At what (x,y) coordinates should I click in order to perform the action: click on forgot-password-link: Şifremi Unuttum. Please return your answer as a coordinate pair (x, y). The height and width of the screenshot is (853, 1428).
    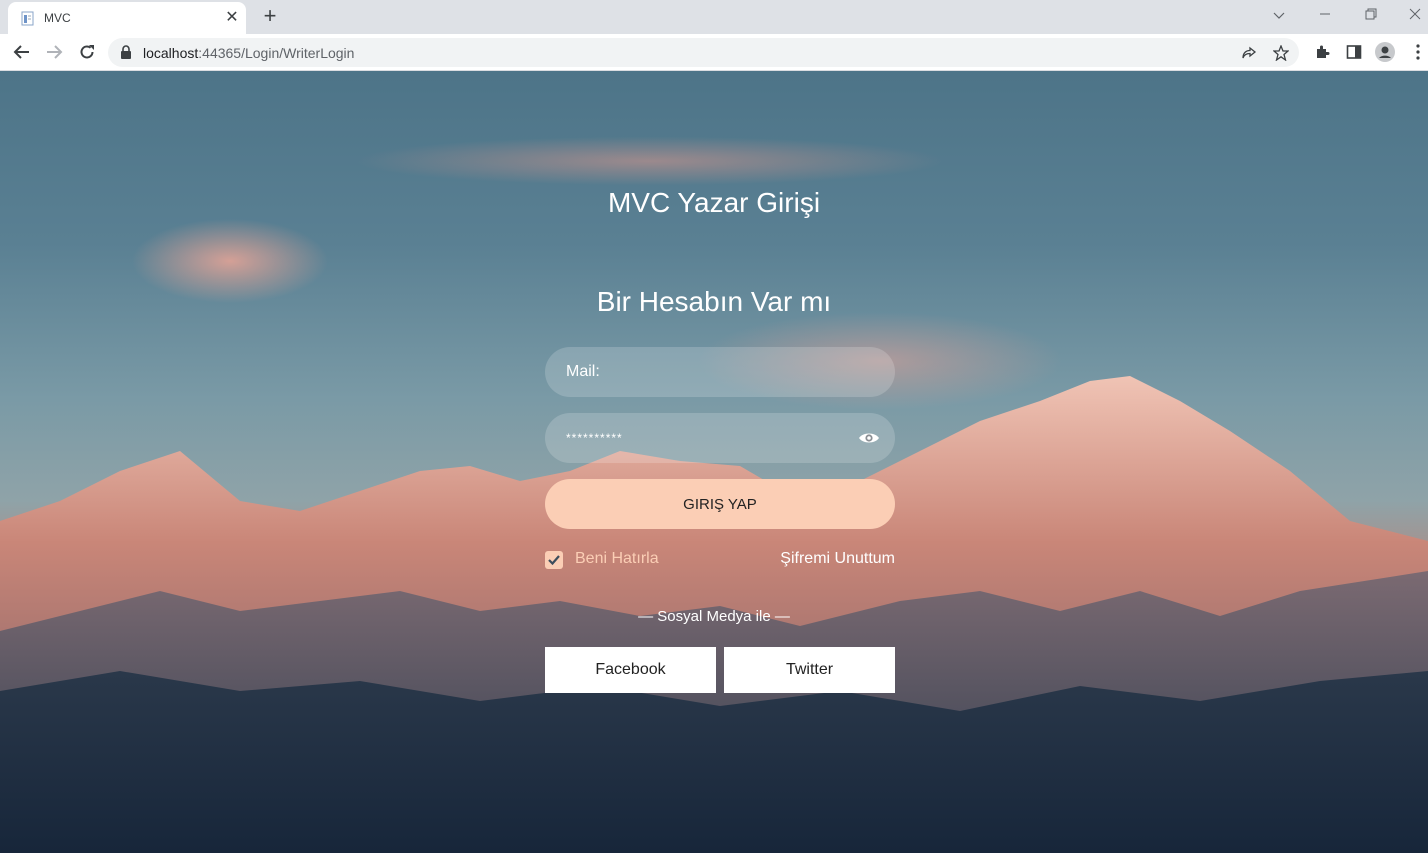
    Looking at the image, I should click on (837, 559).